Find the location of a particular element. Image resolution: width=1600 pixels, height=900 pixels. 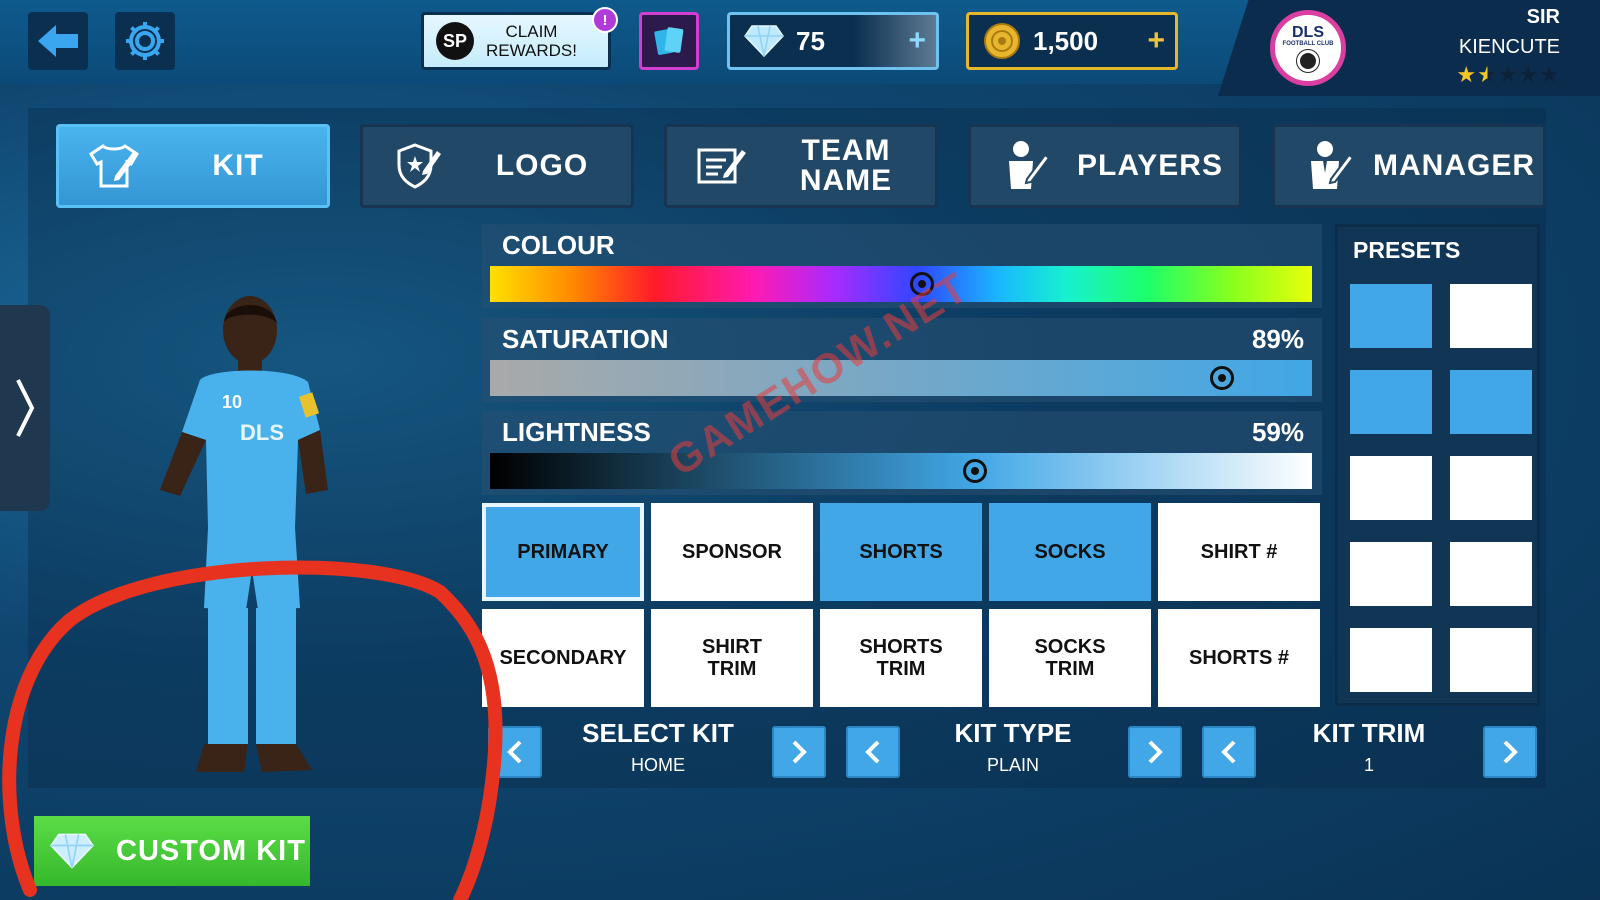

kit-trim-selector: KIT TRIM 1 is located at coordinates (1369, 747).